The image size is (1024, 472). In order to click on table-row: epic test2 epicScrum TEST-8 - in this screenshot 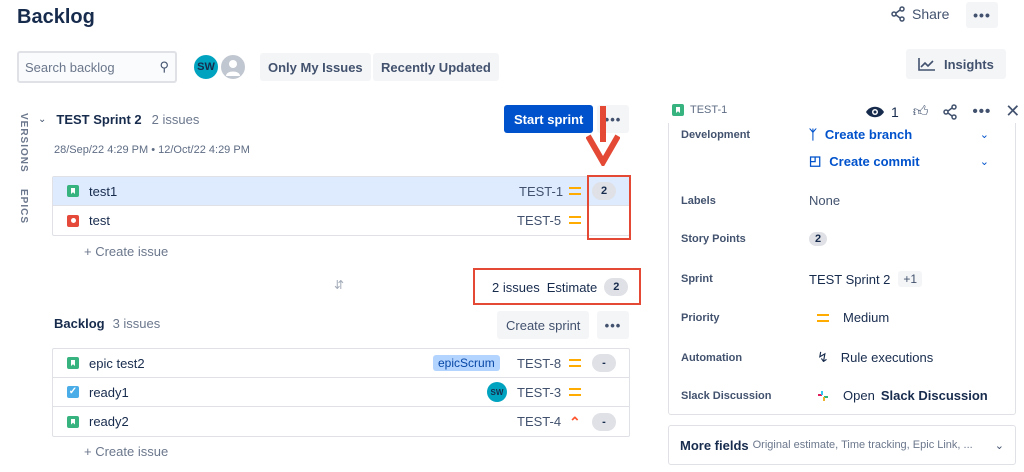, I will do `click(341, 363)`.